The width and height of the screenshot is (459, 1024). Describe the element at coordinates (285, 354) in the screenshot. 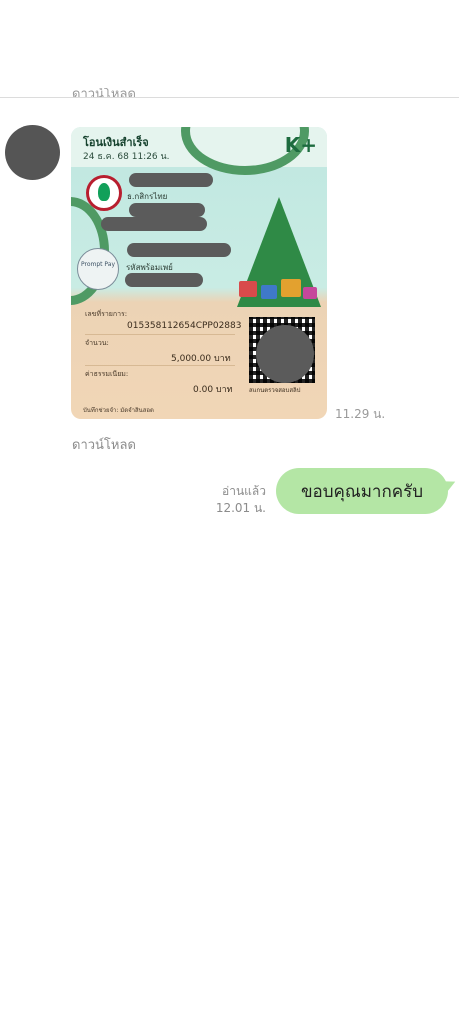

I see `redacted-qr-overlay` at that location.